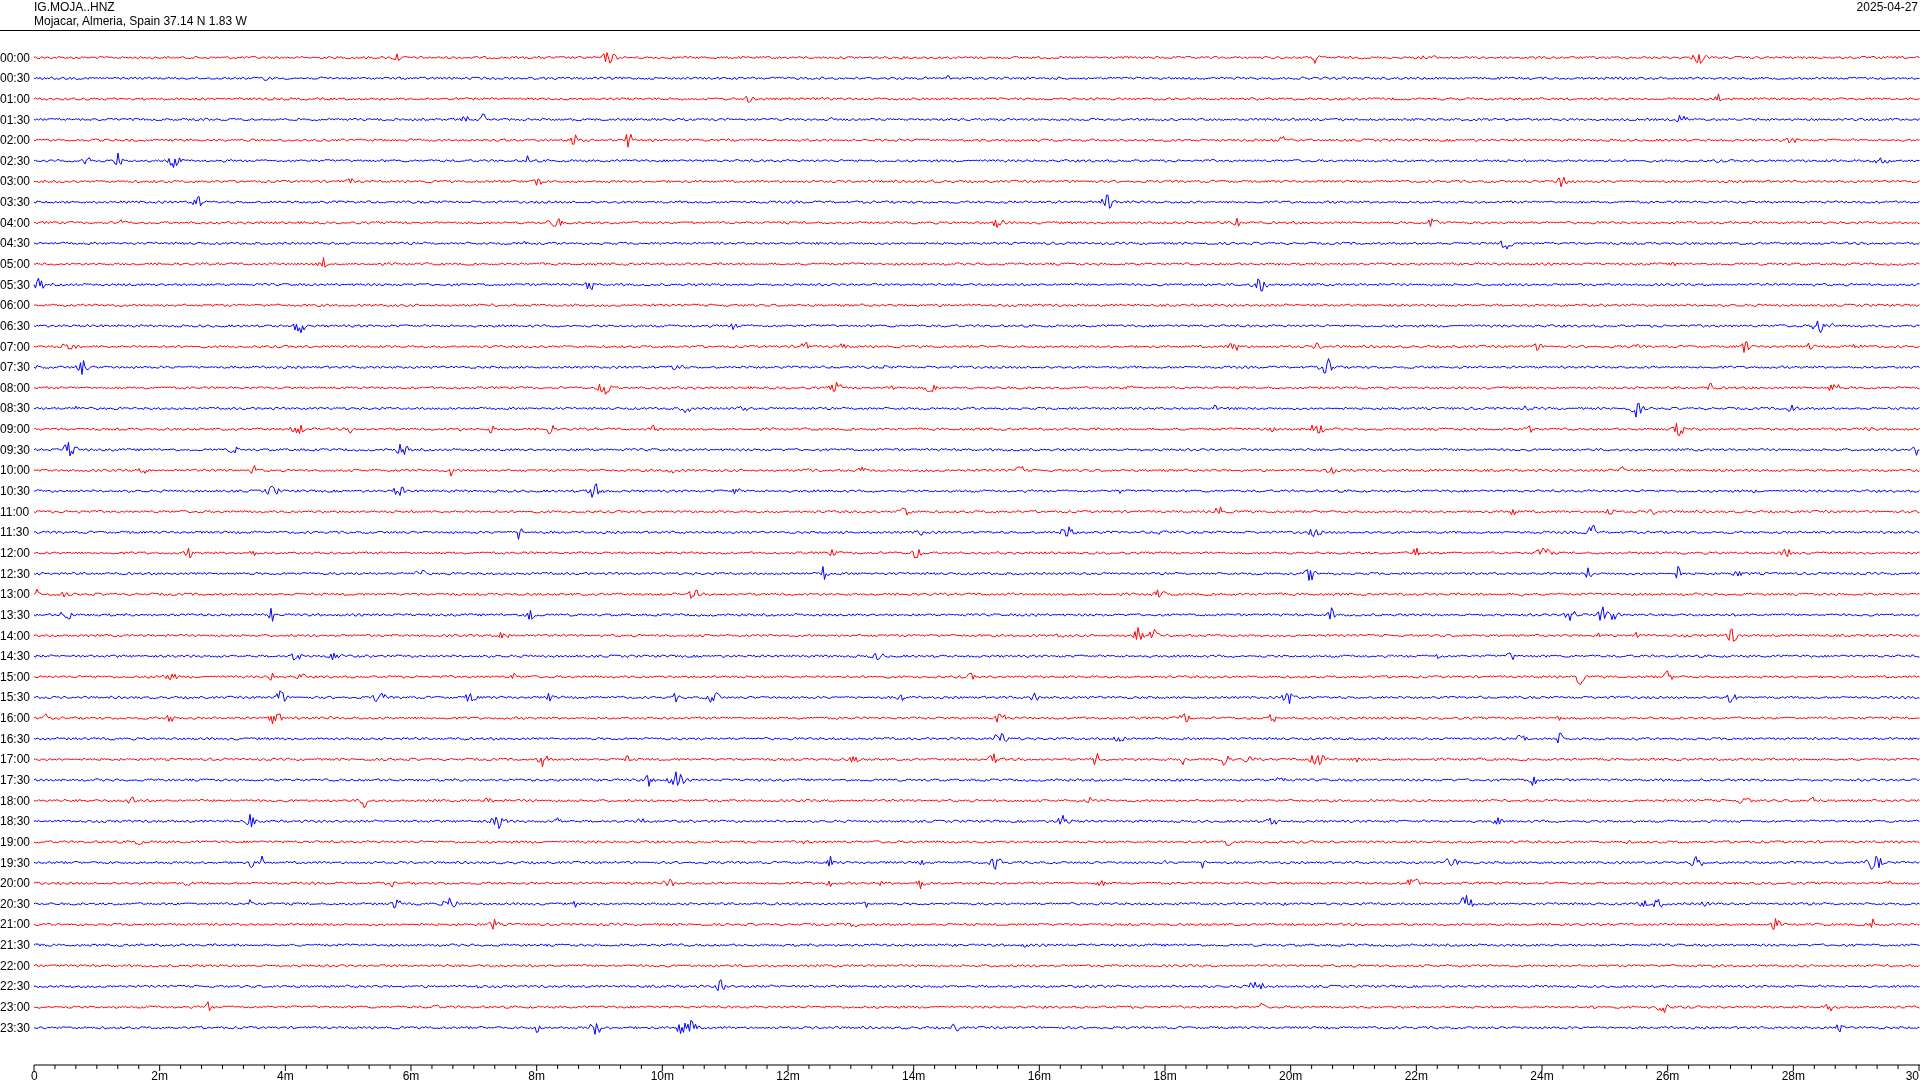 The image size is (1920, 1080). What do you see at coordinates (15, 656) in the screenshot?
I see `time-label: 14:30` at bounding box center [15, 656].